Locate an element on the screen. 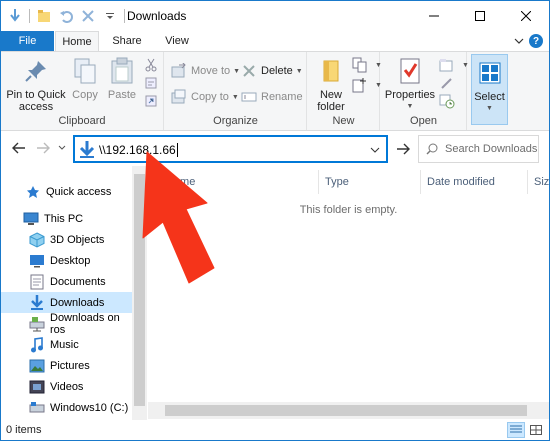  pin-to-quick-access-button: Pin to Quick access is located at coordinates (36, 84).